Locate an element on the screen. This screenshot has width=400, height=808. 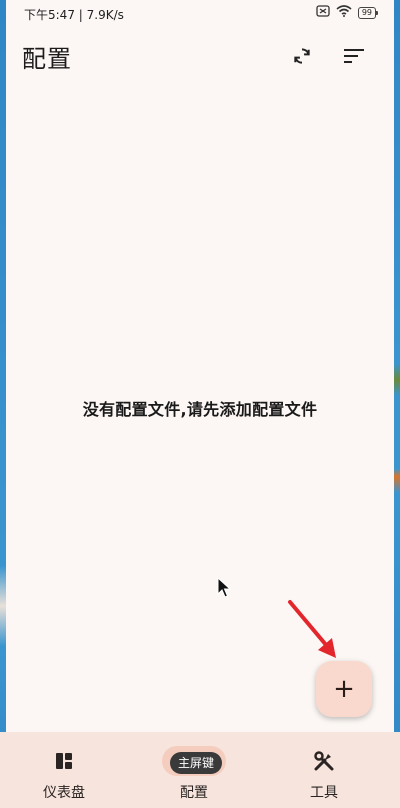
nav-label-tools: 工具 is located at coordinates (324, 793).